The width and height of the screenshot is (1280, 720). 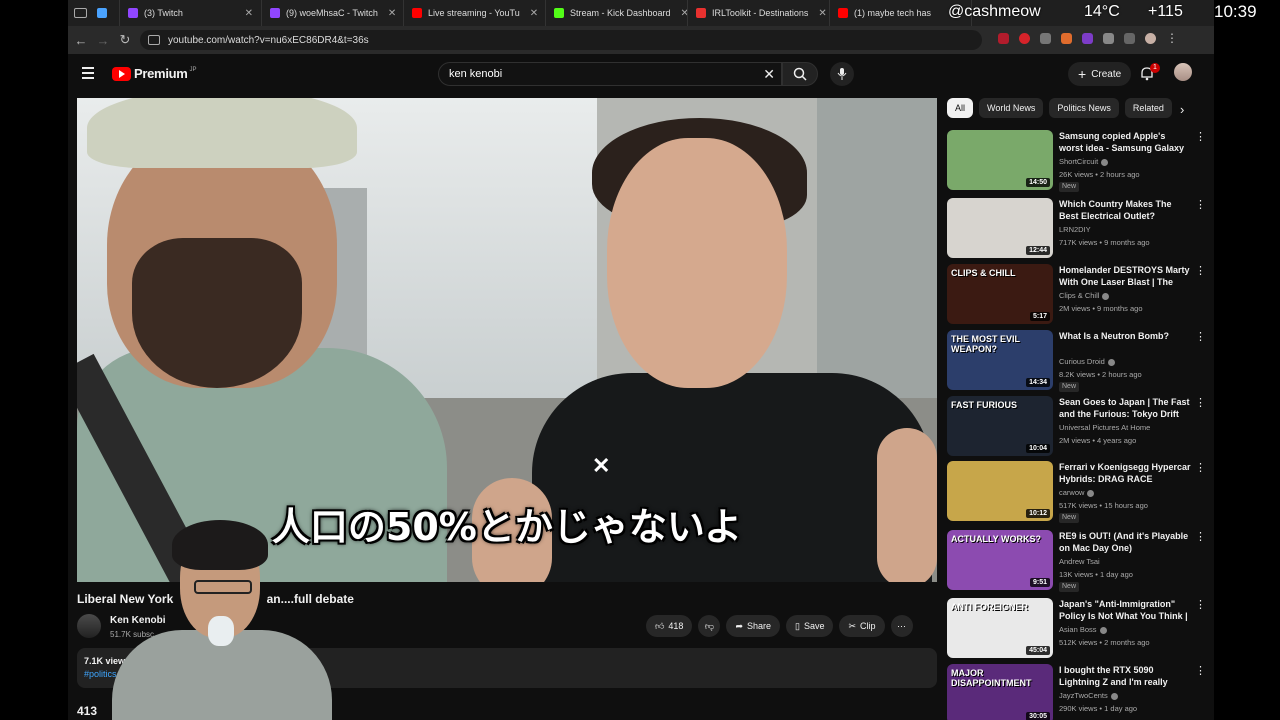 What do you see at coordinates (1000, 628) in the screenshot?
I see `video-thumbnail: ANTI FOREIGNER 45:04` at bounding box center [1000, 628].